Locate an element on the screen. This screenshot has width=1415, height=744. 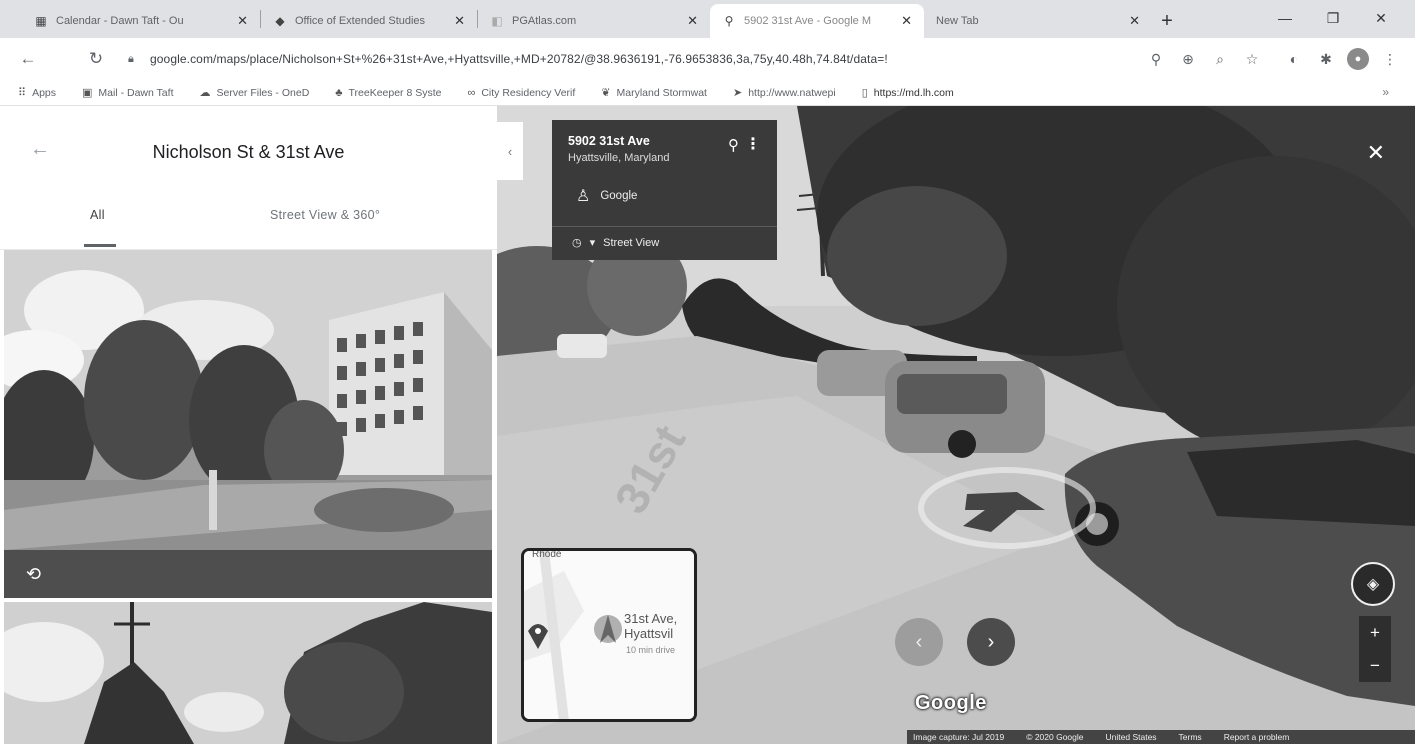
terms-link: Terms is located at coordinates (1190, 737).